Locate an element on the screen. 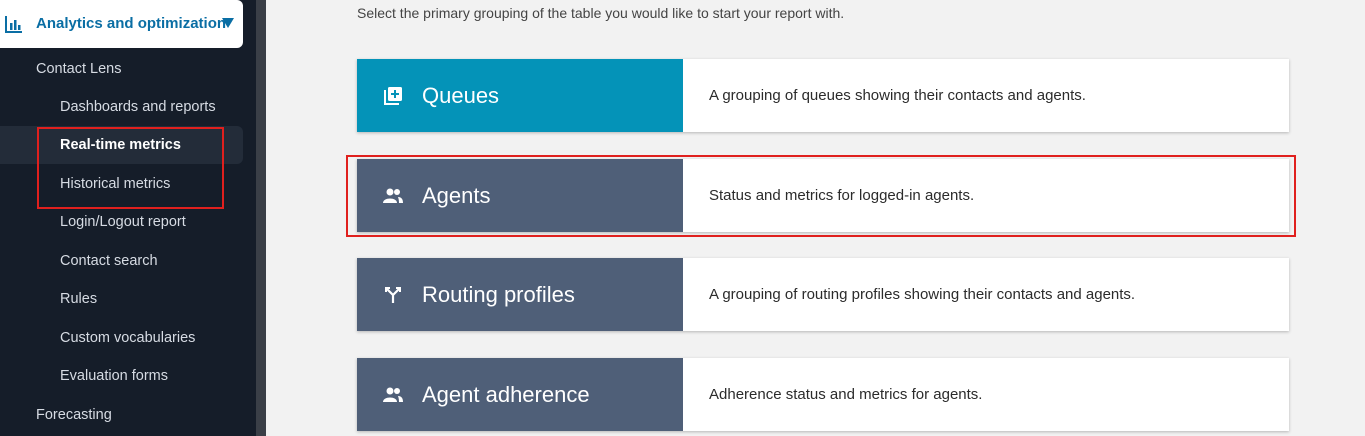 The width and height of the screenshot is (1365, 436). sidebar-item-historical-metrics: Historical metrics is located at coordinates (115, 184).